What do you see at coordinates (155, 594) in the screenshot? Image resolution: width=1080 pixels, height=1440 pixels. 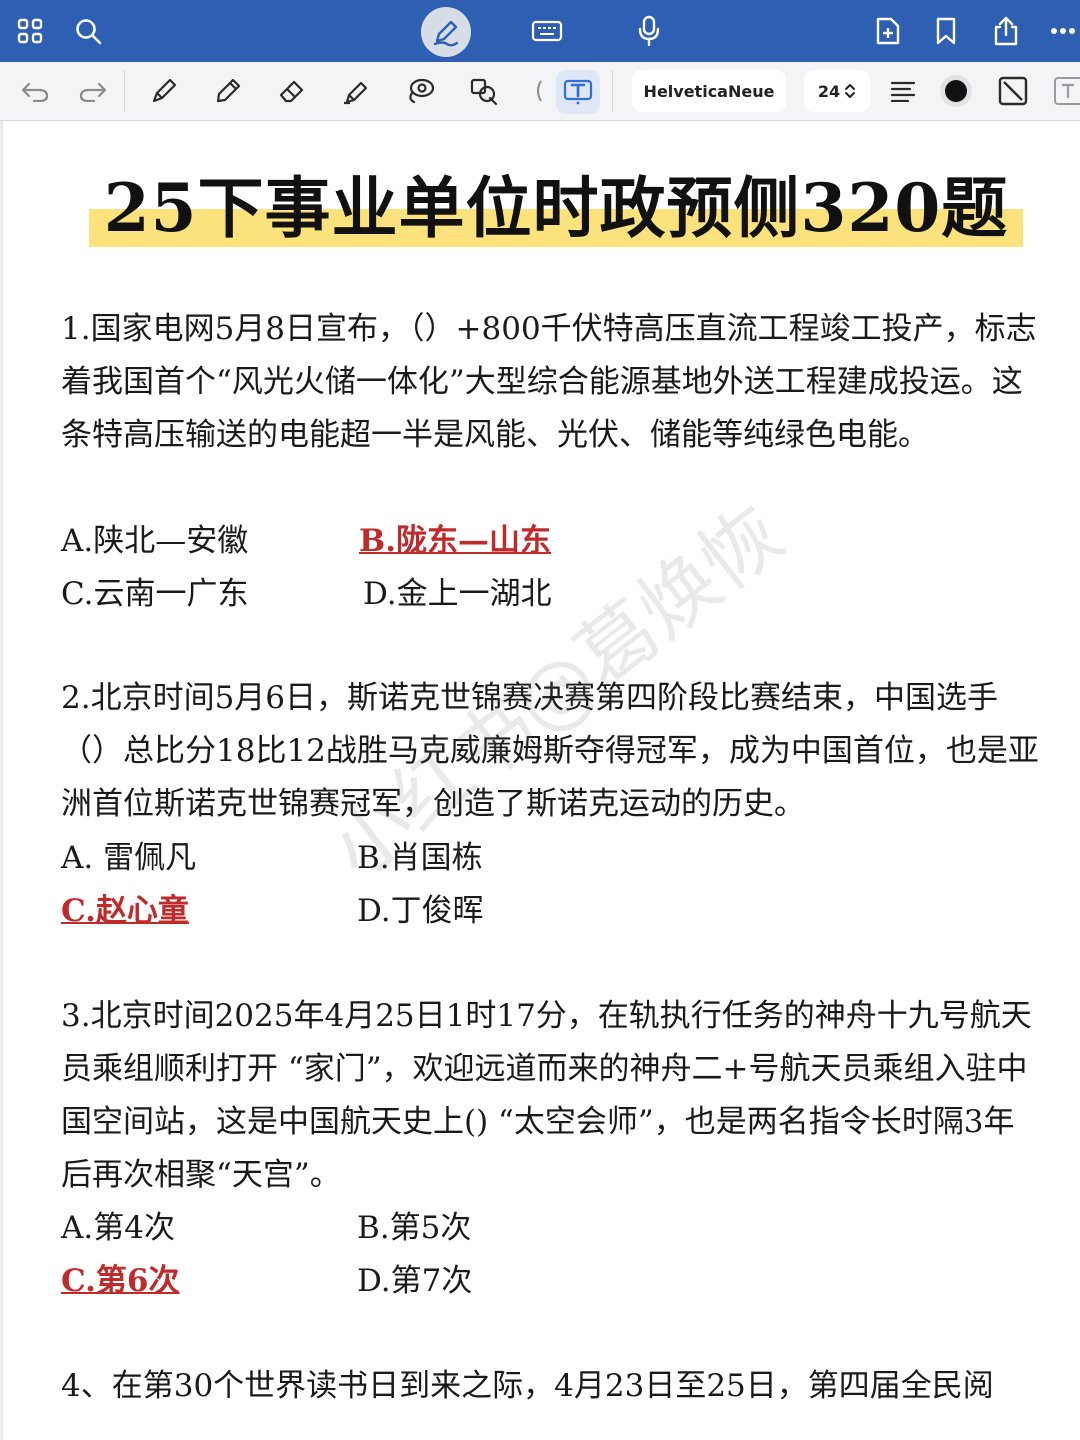 I see `question-1-option-c: C.云南一广东` at bounding box center [155, 594].